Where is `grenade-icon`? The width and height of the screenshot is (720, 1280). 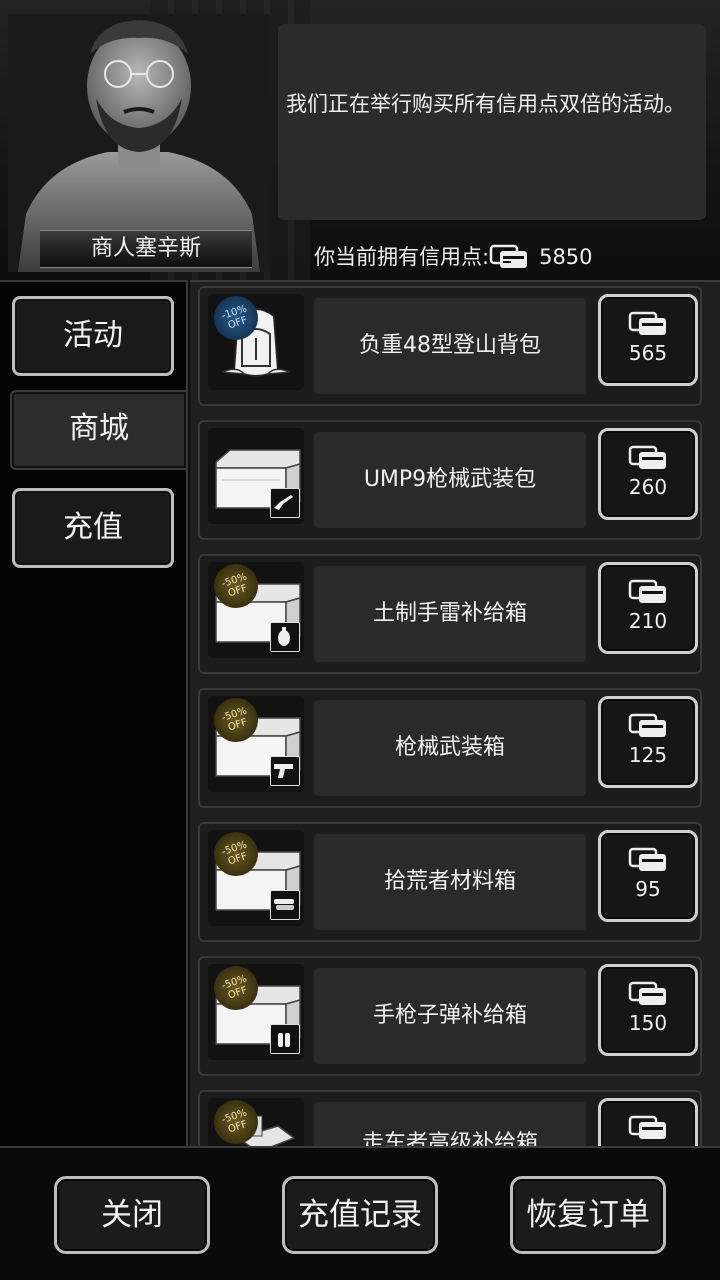 grenade-icon is located at coordinates (285, 637).